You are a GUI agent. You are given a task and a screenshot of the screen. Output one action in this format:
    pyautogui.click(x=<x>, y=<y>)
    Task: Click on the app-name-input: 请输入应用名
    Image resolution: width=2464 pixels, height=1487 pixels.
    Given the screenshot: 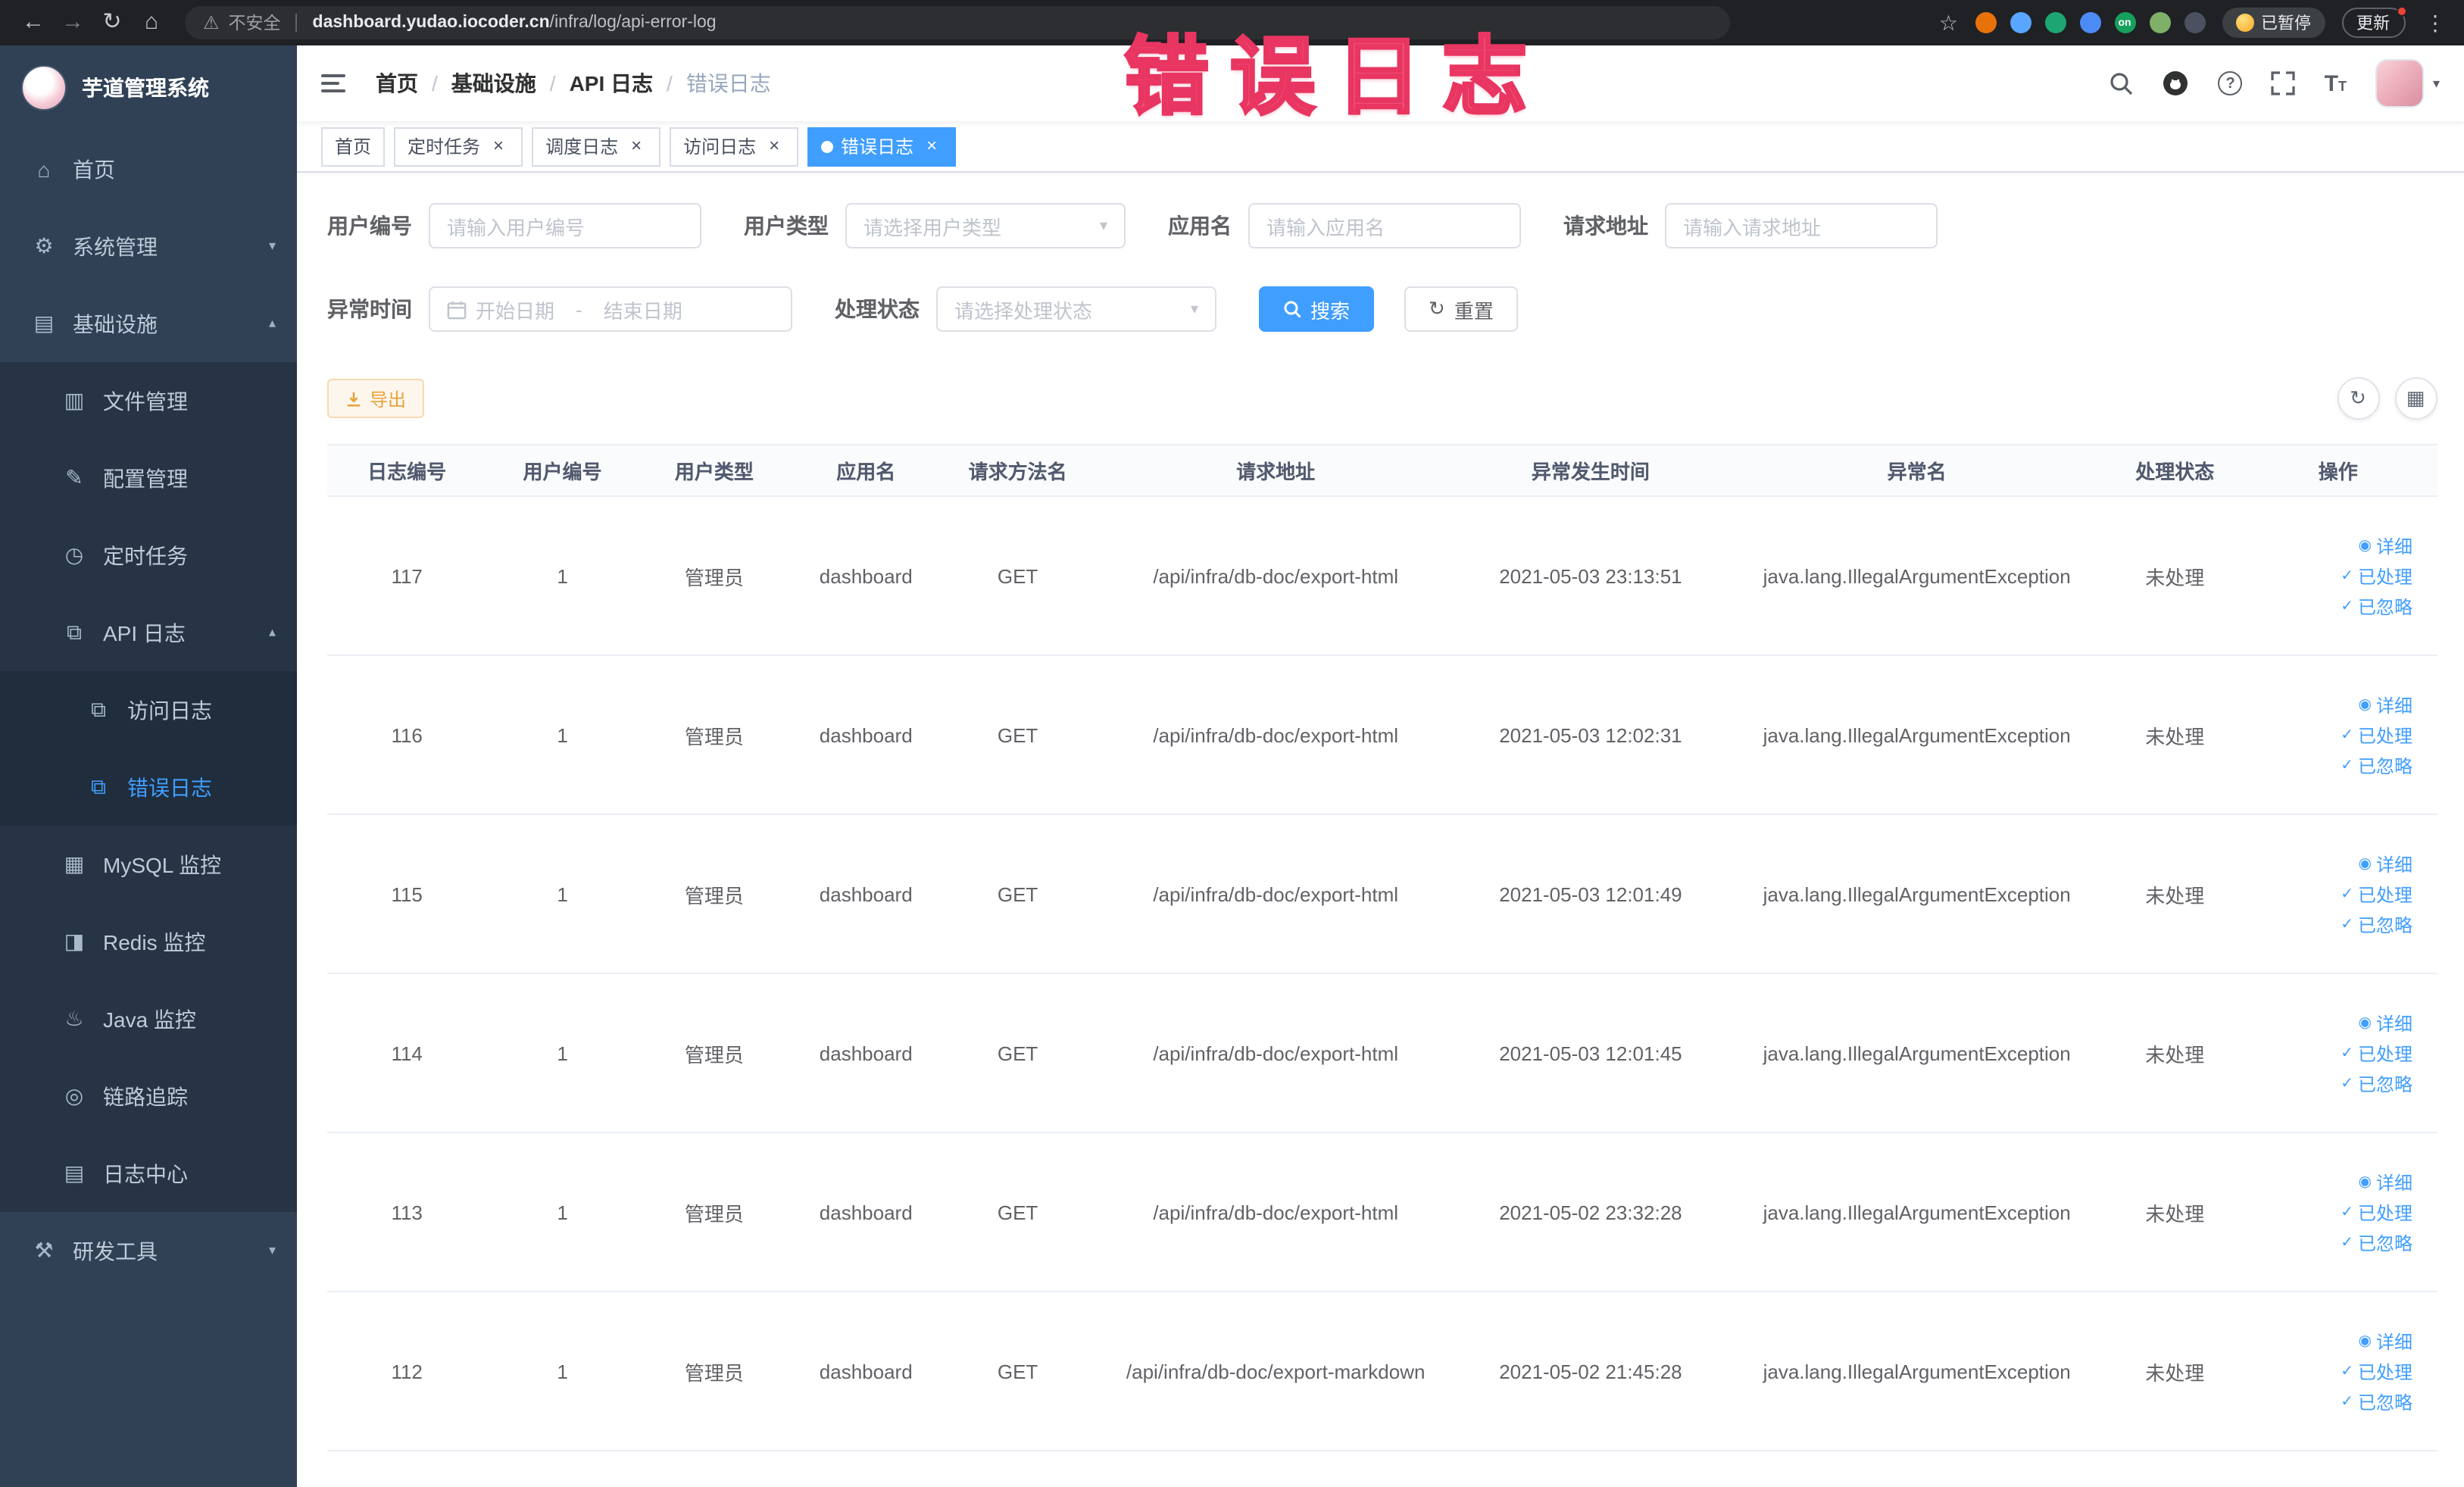 What is the action you would take?
    pyautogui.click(x=1384, y=225)
    